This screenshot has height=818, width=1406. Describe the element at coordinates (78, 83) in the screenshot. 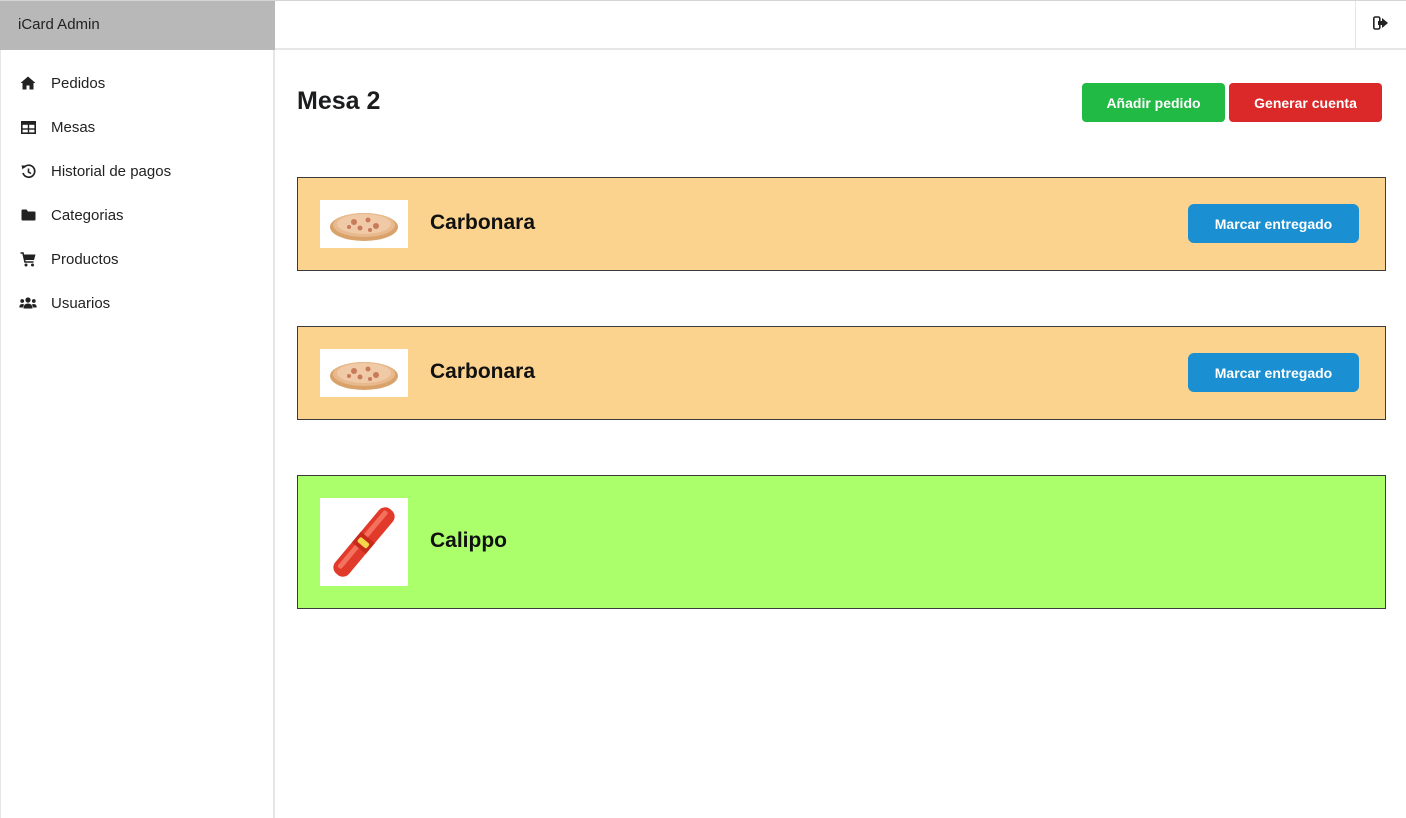

I see `sidebar-item-label: Pedidos` at that location.